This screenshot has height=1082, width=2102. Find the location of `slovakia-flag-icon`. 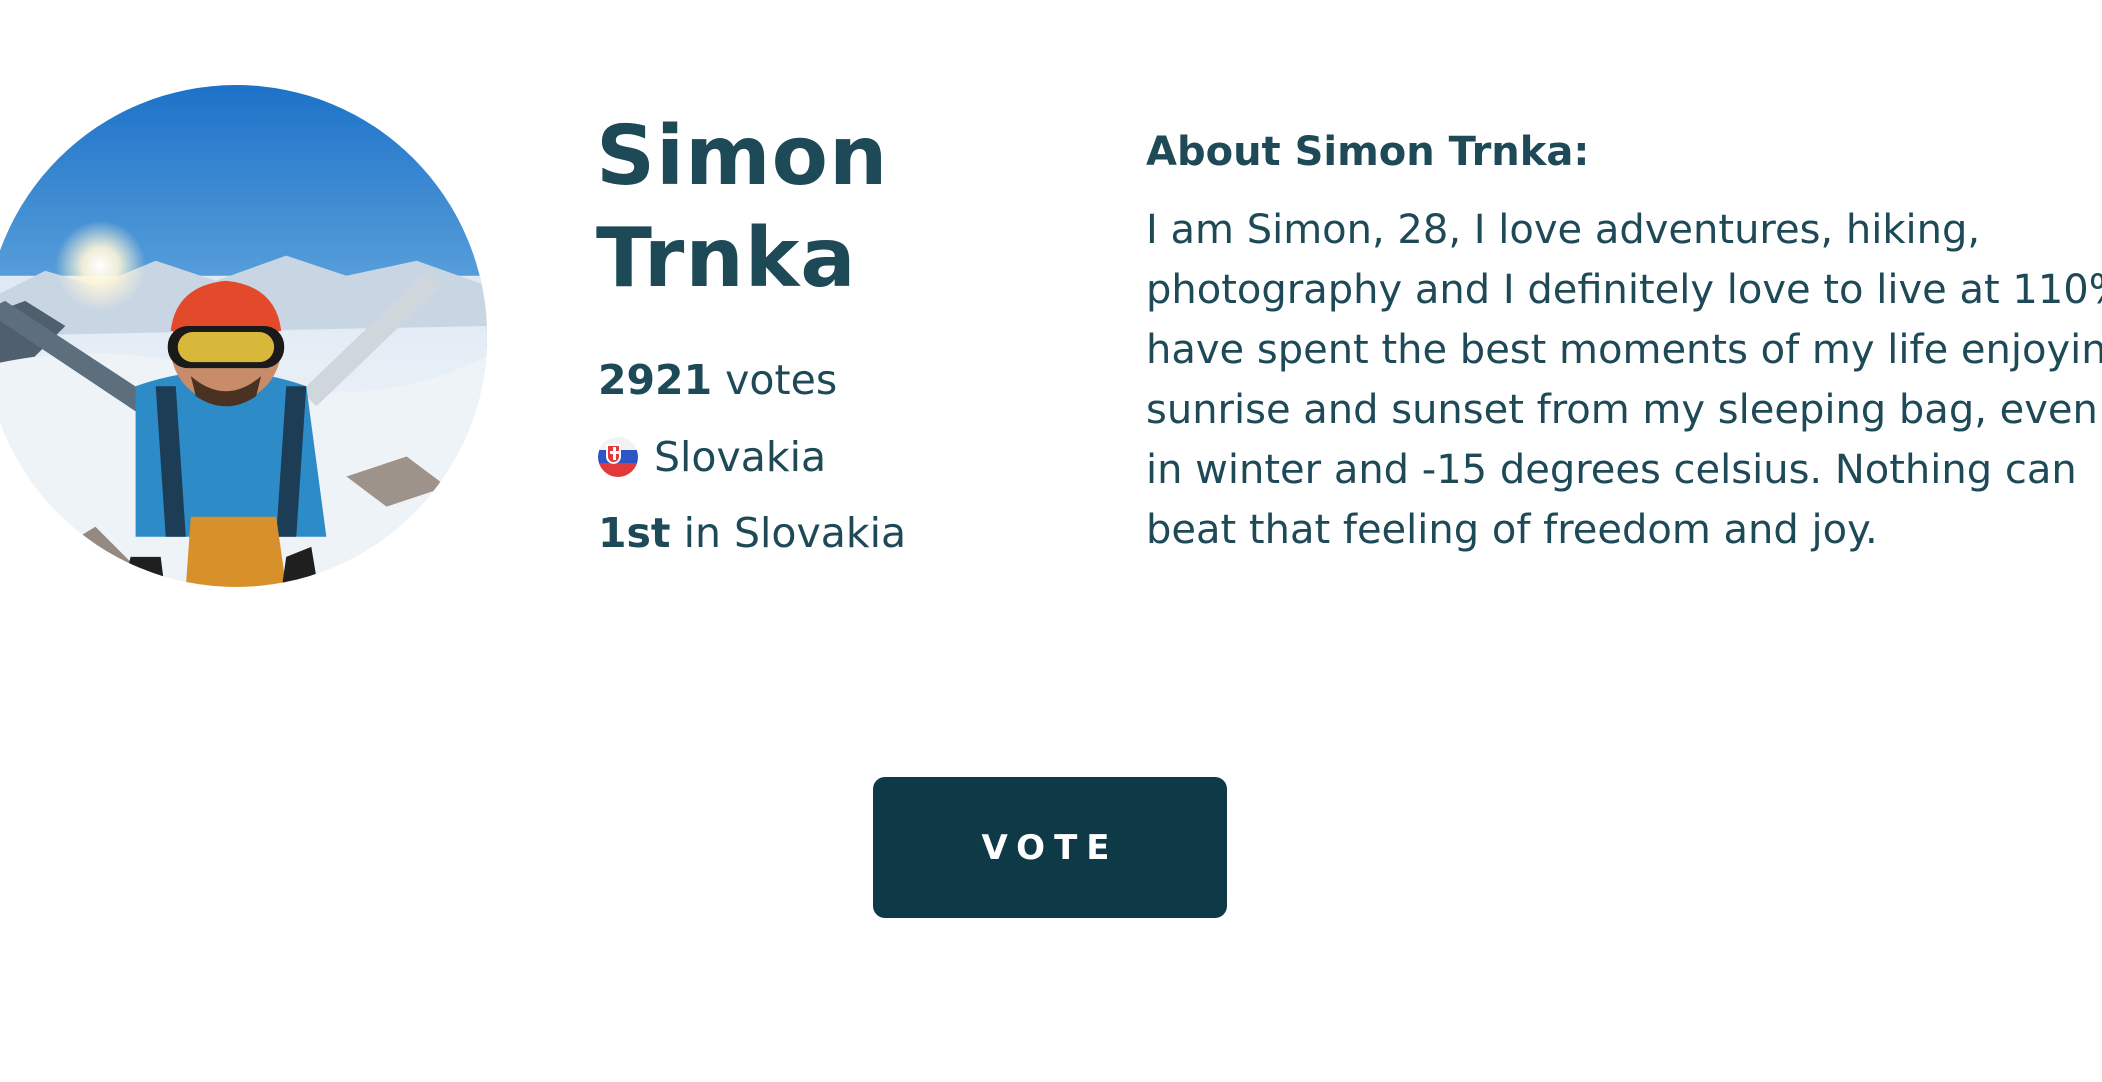

slovakia-flag-icon is located at coordinates (618, 457).